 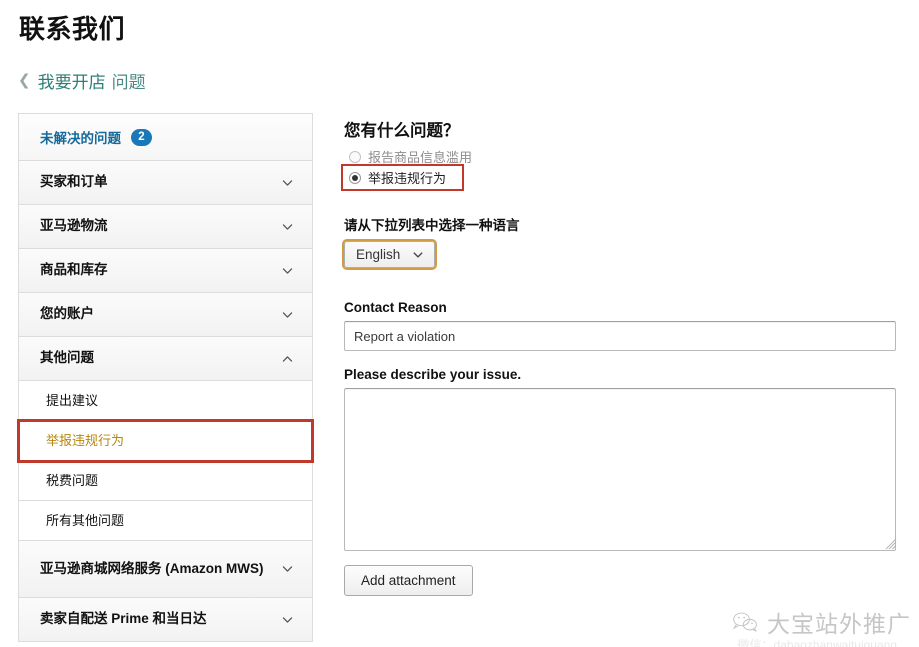 I want to click on chevron-up-icon, so click(x=287, y=358).